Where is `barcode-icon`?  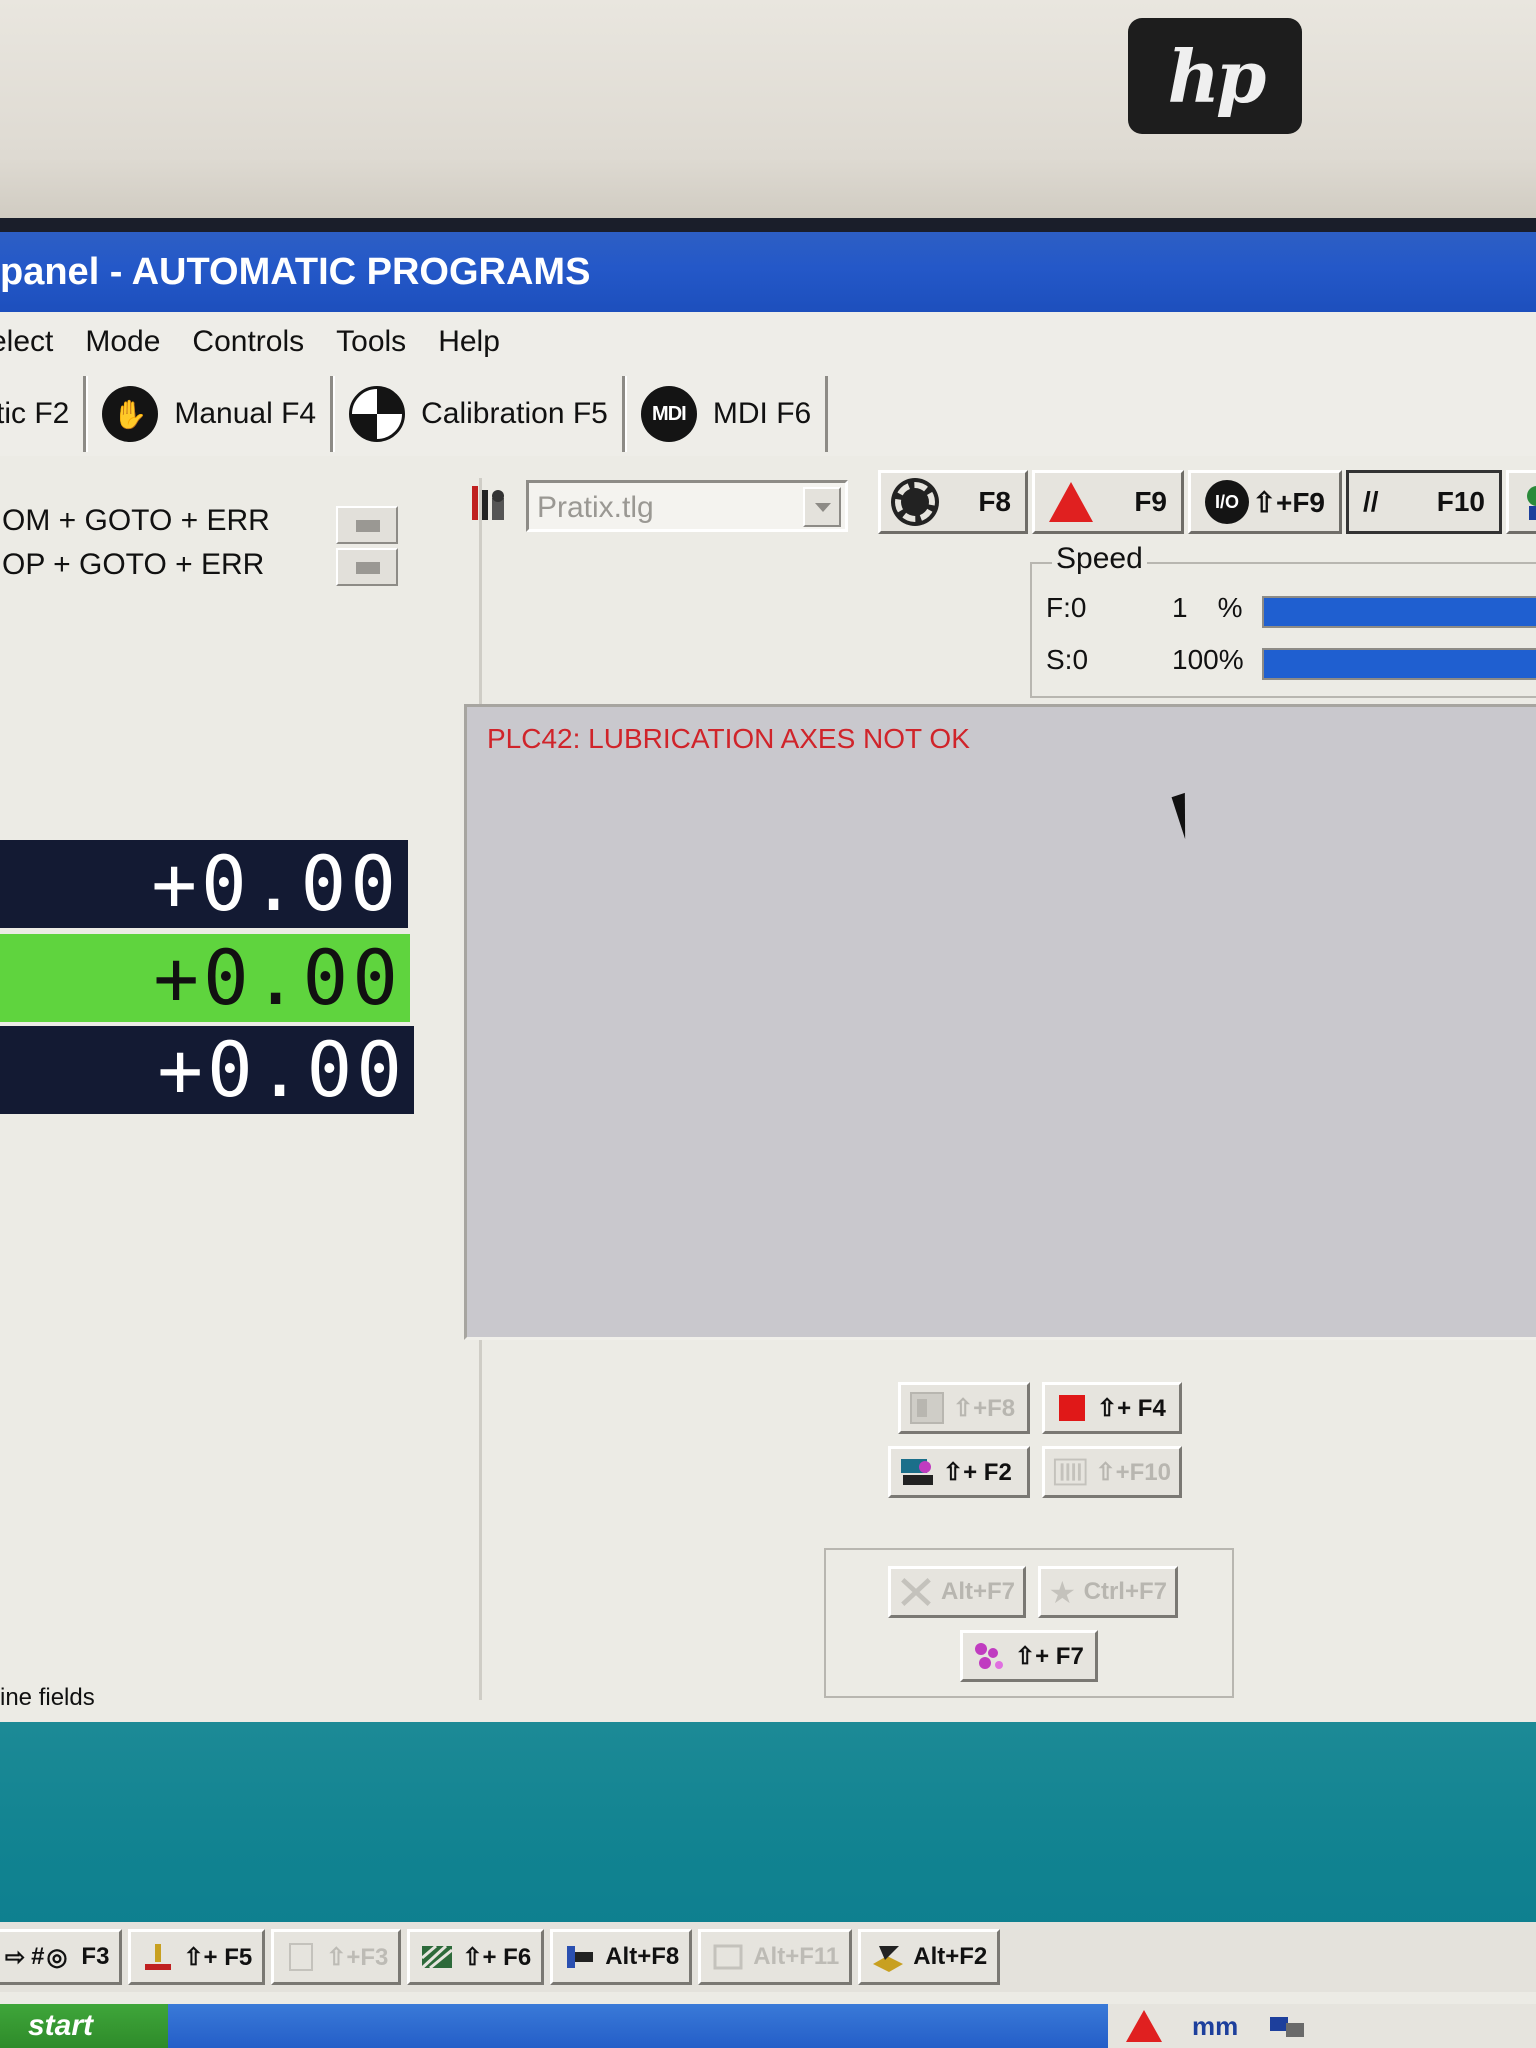
barcode-icon is located at coordinates (1070, 1472).